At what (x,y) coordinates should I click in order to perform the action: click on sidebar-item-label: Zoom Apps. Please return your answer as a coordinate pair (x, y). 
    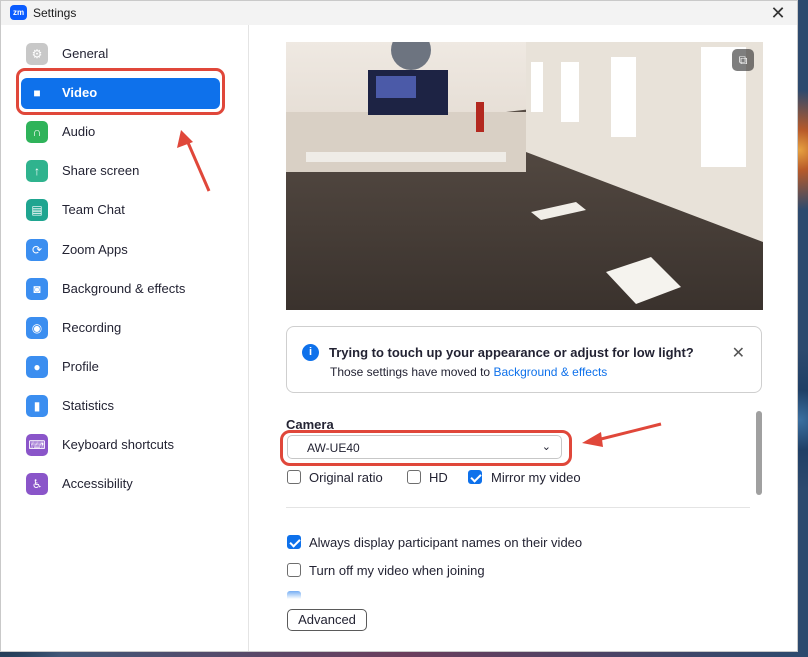
    Looking at the image, I should click on (95, 249).